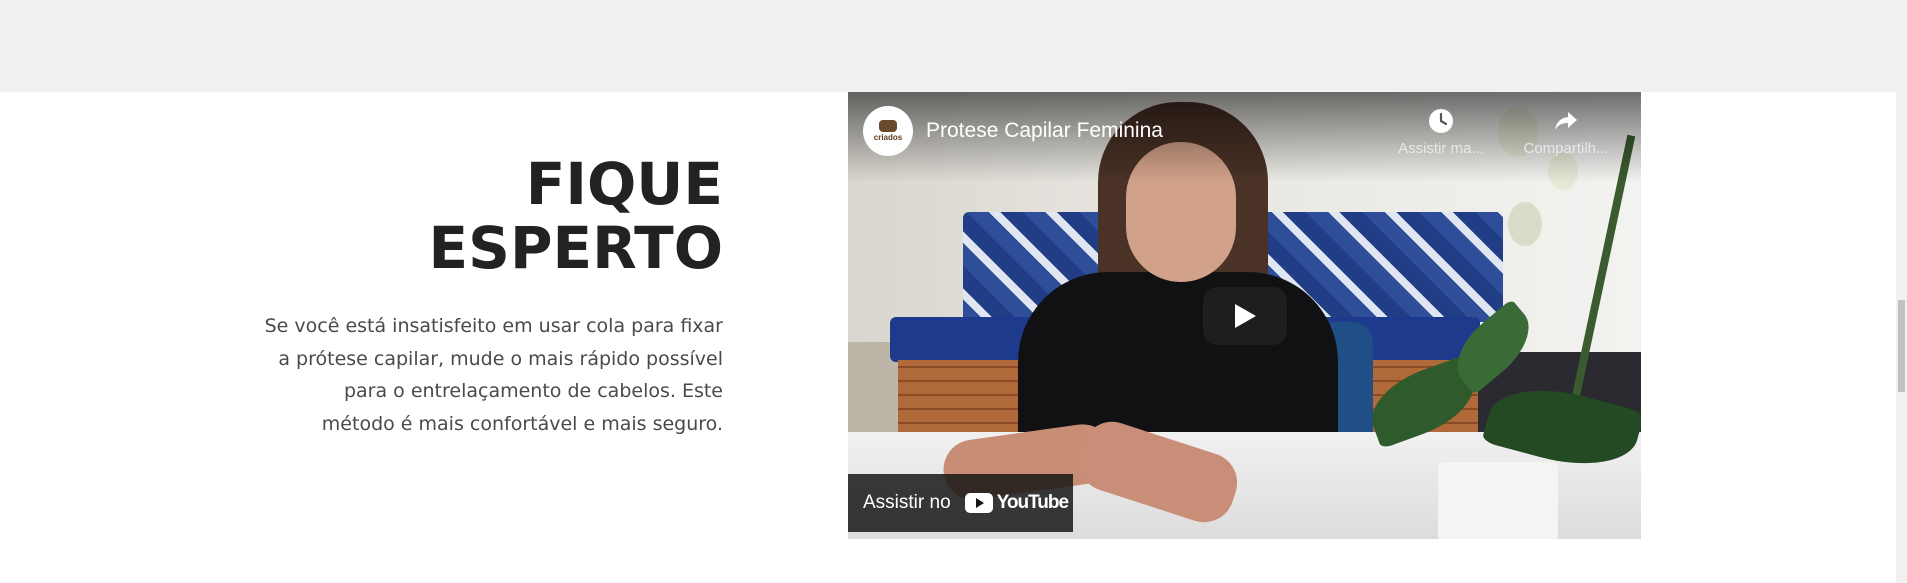  Describe the element at coordinates (1901, 291) in the screenshot. I see `page-scrollbar` at that location.